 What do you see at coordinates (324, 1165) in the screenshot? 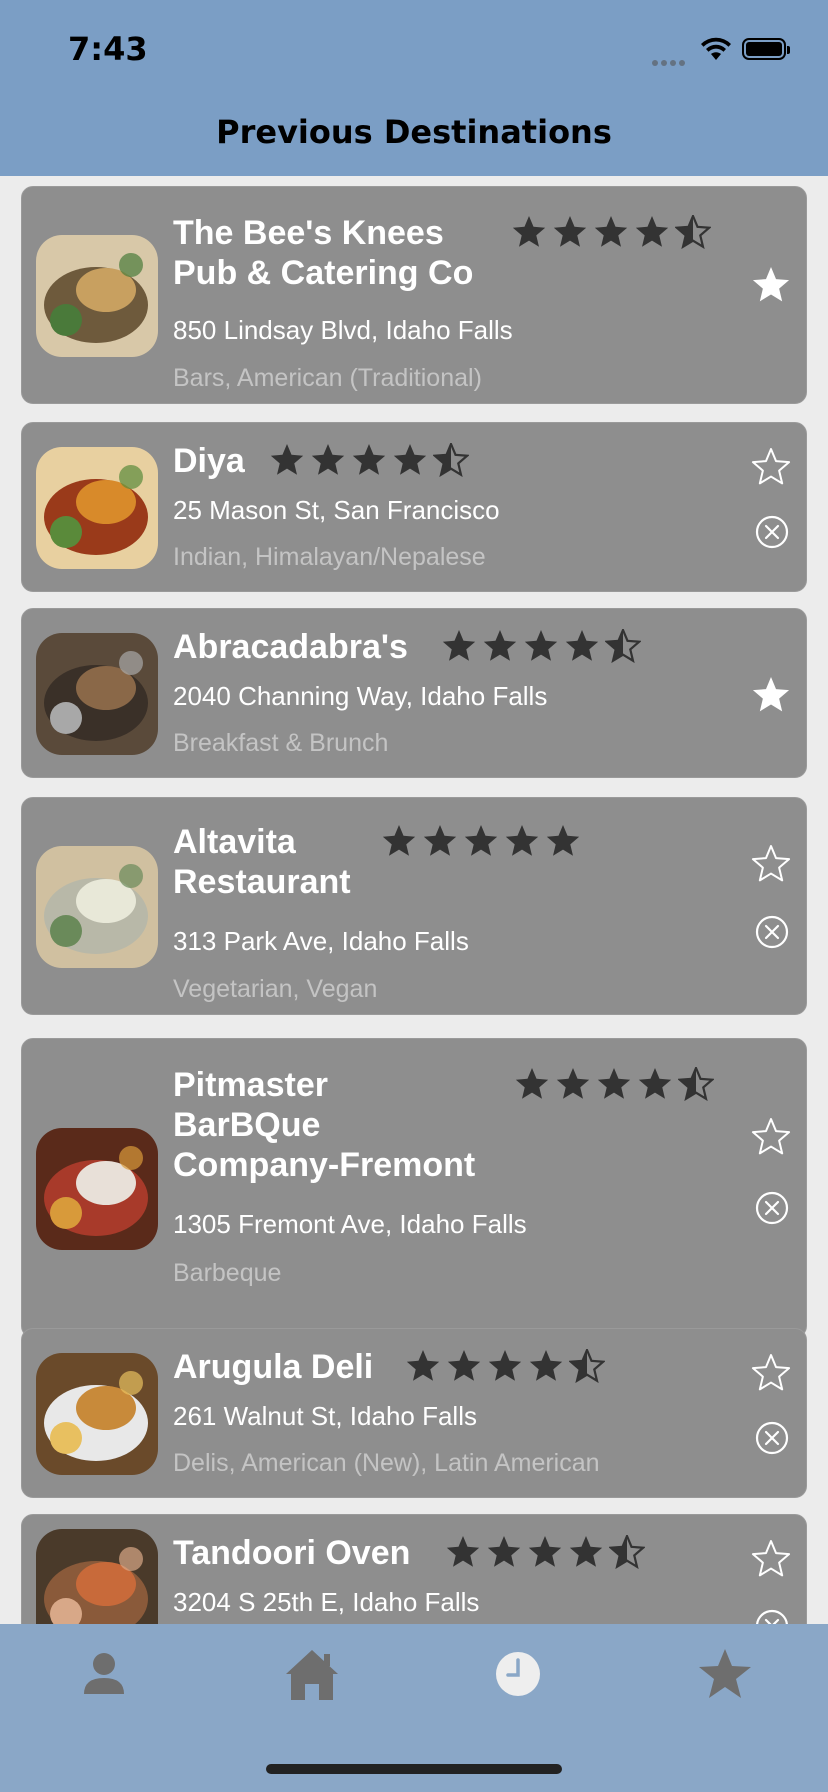
I see `restaurant-name-line: Company-Fremont` at bounding box center [324, 1165].